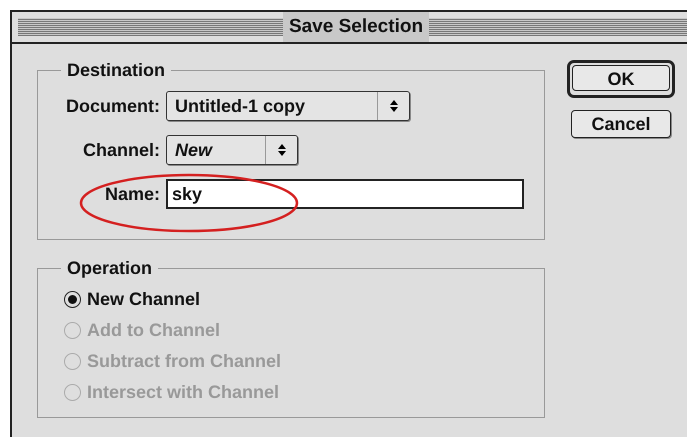 This screenshot has height=437, width=687. What do you see at coordinates (621, 124) in the screenshot?
I see `cancel-button: Cancel` at bounding box center [621, 124].